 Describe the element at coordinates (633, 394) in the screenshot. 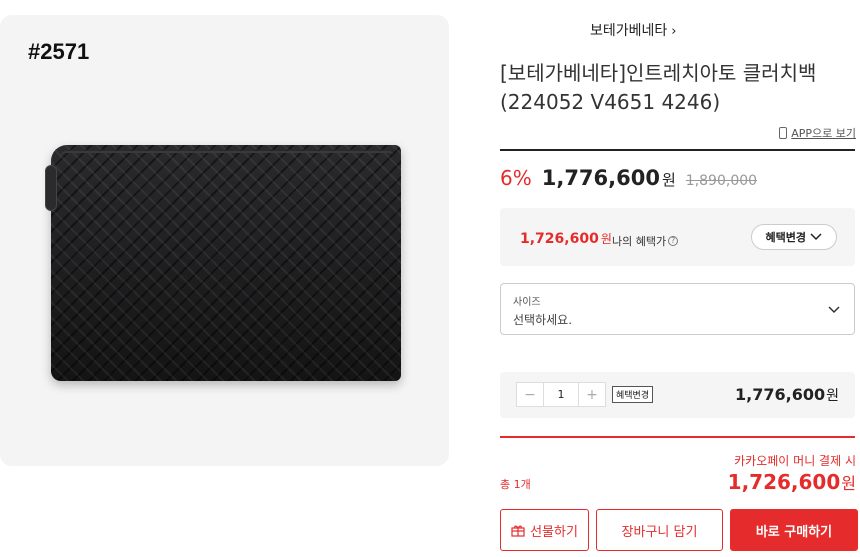

I see `quantity-benefit-change-button: 혜택변경` at that location.